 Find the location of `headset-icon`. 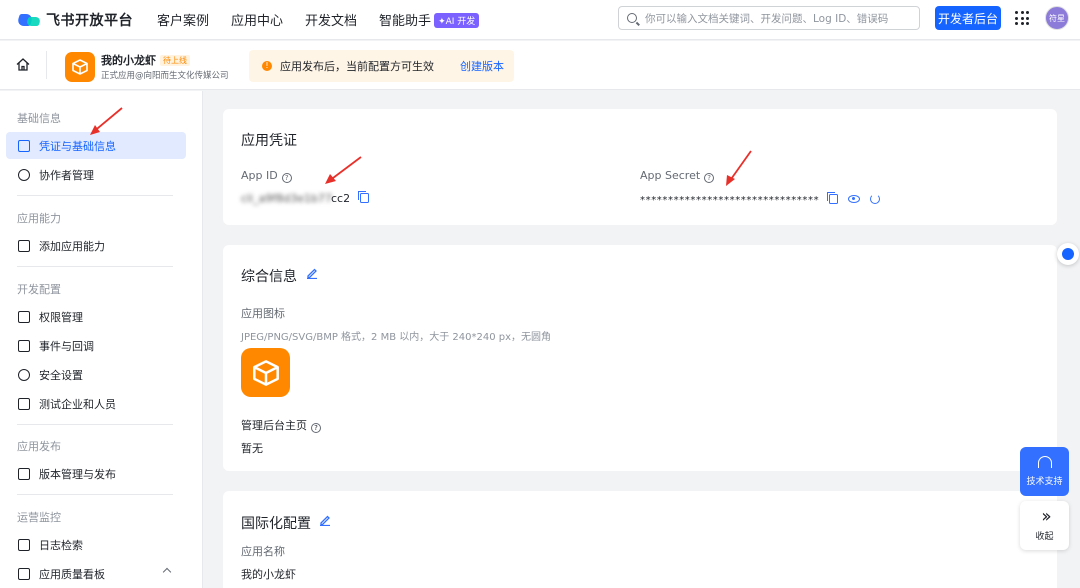

headset-icon is located at coordinates (1044, 462).